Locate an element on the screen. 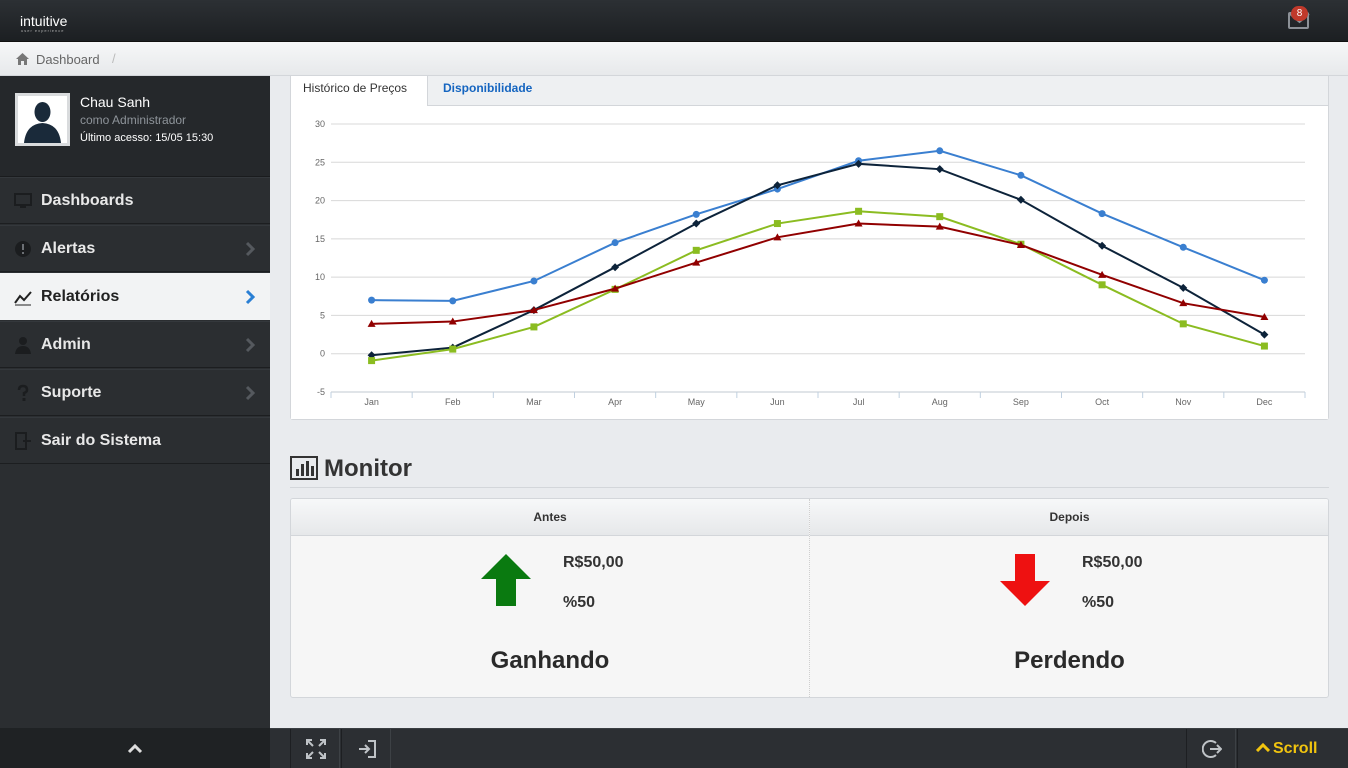 Image resolution: width=1348 pixels, height=768 pixels. monitor-after-header: Depois is located at coordinates (1069, 517).